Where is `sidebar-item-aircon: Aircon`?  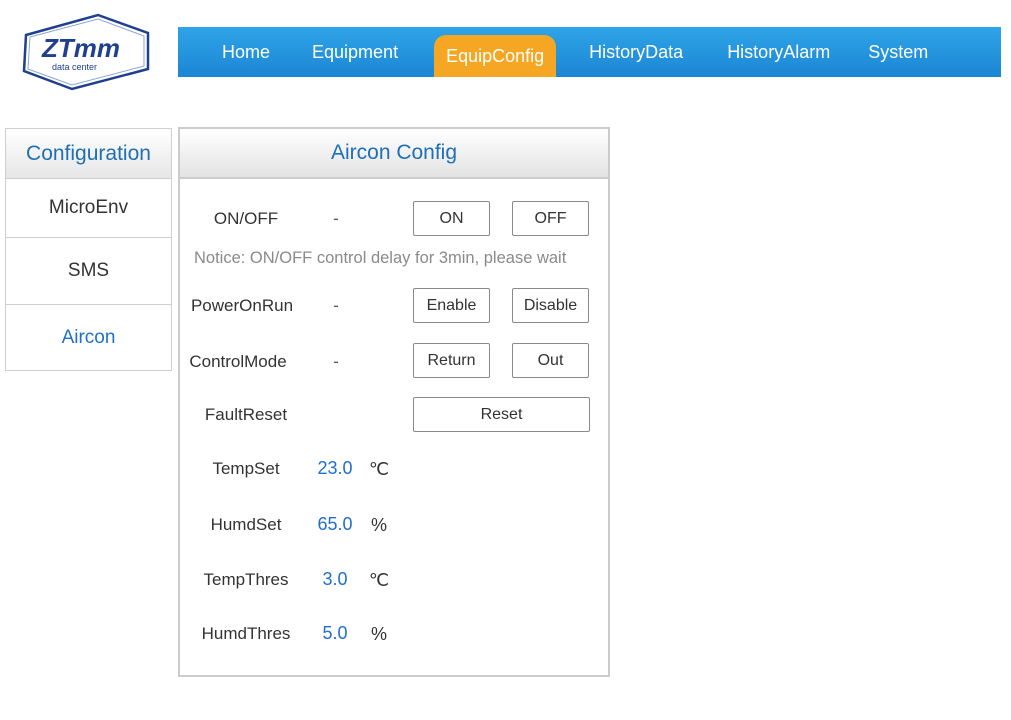 sidebar-item-aircon: Aircon is located at coordinates (88, 337).